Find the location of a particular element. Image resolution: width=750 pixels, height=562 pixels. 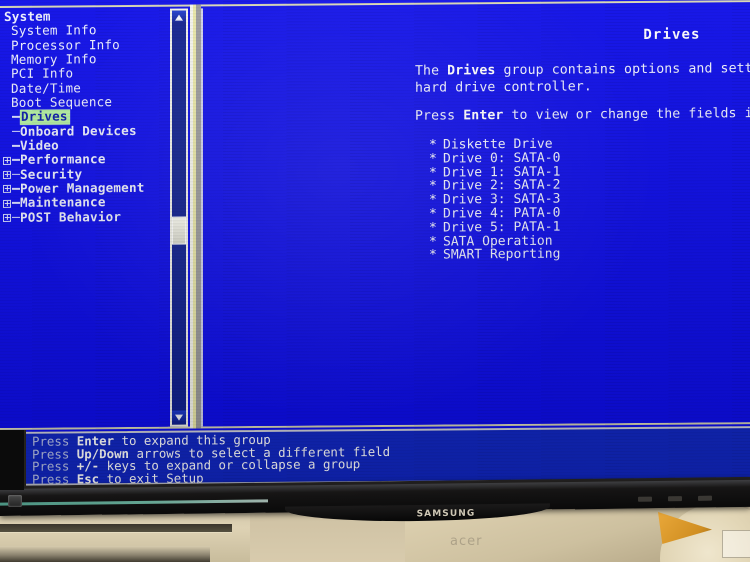

content-panel-border is located at coordinates (202, 217).